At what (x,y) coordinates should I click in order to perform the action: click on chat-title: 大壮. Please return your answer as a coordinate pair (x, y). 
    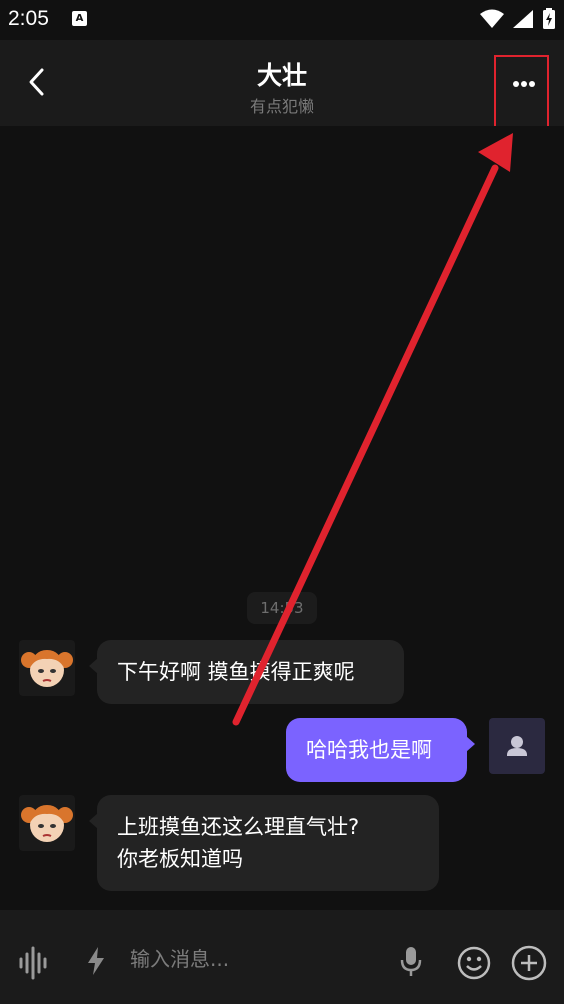
    Looking at the image, I should click on (281, 75).